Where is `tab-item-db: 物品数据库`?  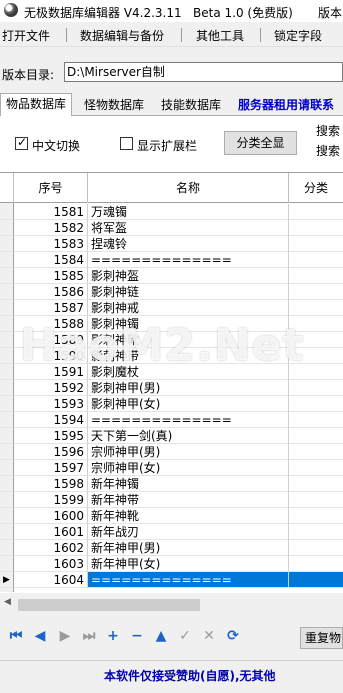 tab-item-db: 物品数据库 is located at coordinates (36, 104).